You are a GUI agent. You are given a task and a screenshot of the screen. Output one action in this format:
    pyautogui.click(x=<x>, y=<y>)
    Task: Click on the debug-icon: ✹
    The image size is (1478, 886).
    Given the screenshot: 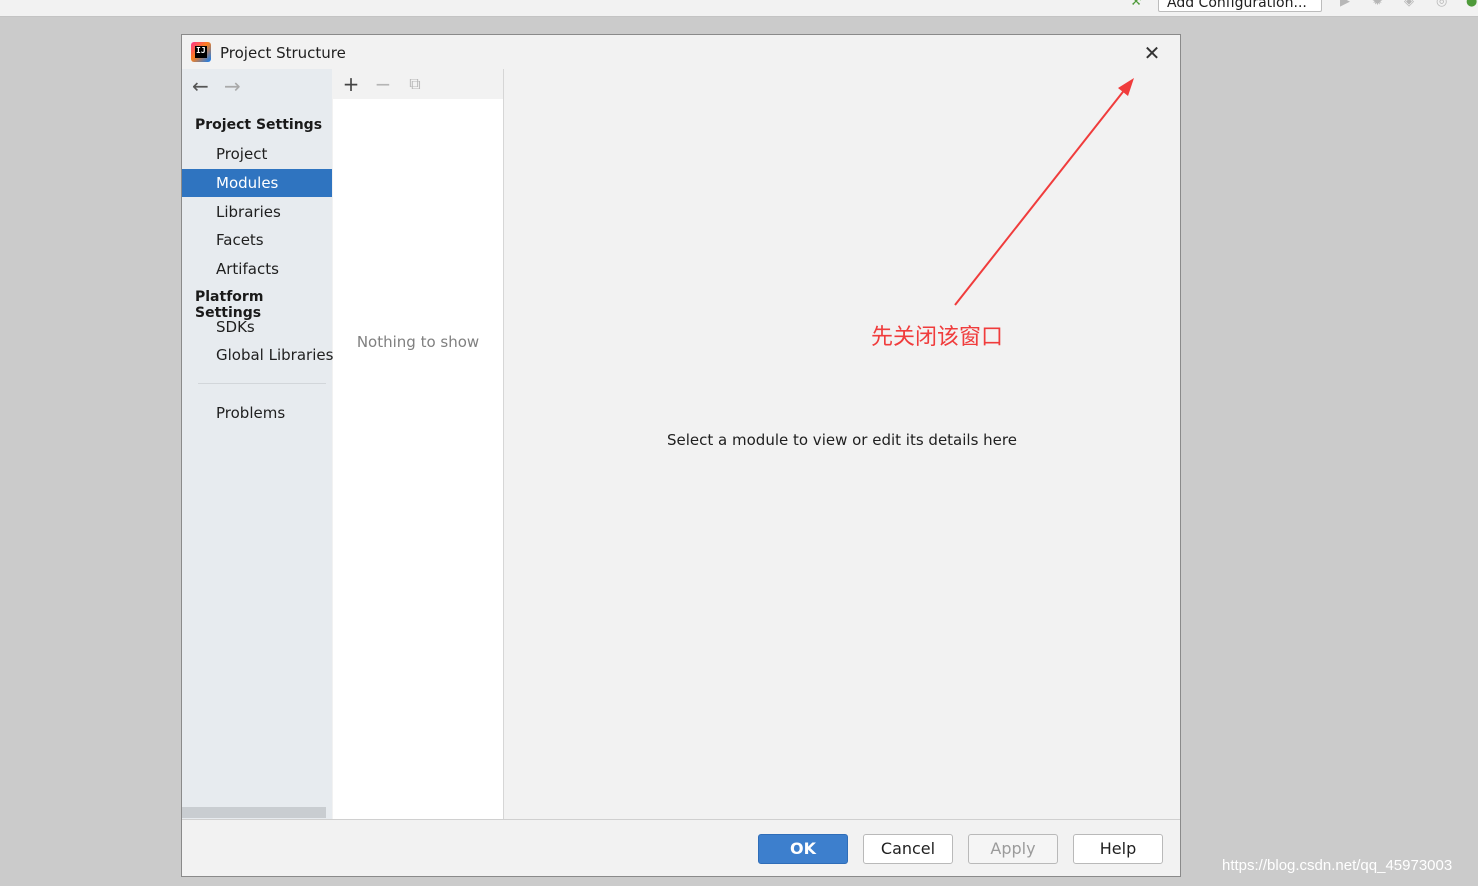 What is the action you would take?
    pyautogui.click(x=1377, y=4)
    